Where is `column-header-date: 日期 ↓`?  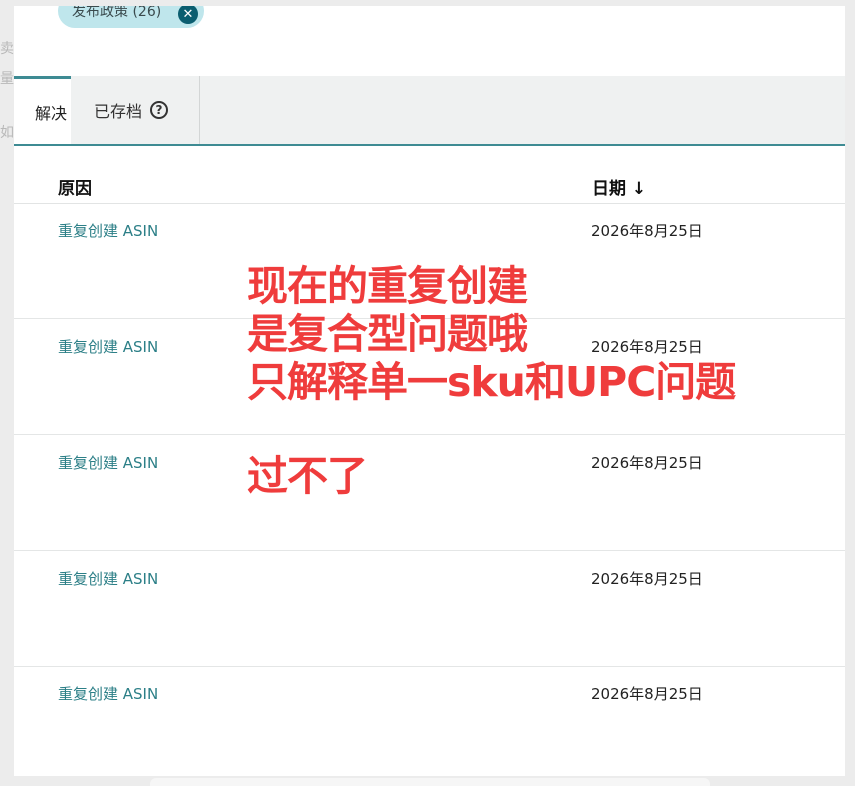 column-header-date: 日期 ↓ is located at coordinates (619, 186).